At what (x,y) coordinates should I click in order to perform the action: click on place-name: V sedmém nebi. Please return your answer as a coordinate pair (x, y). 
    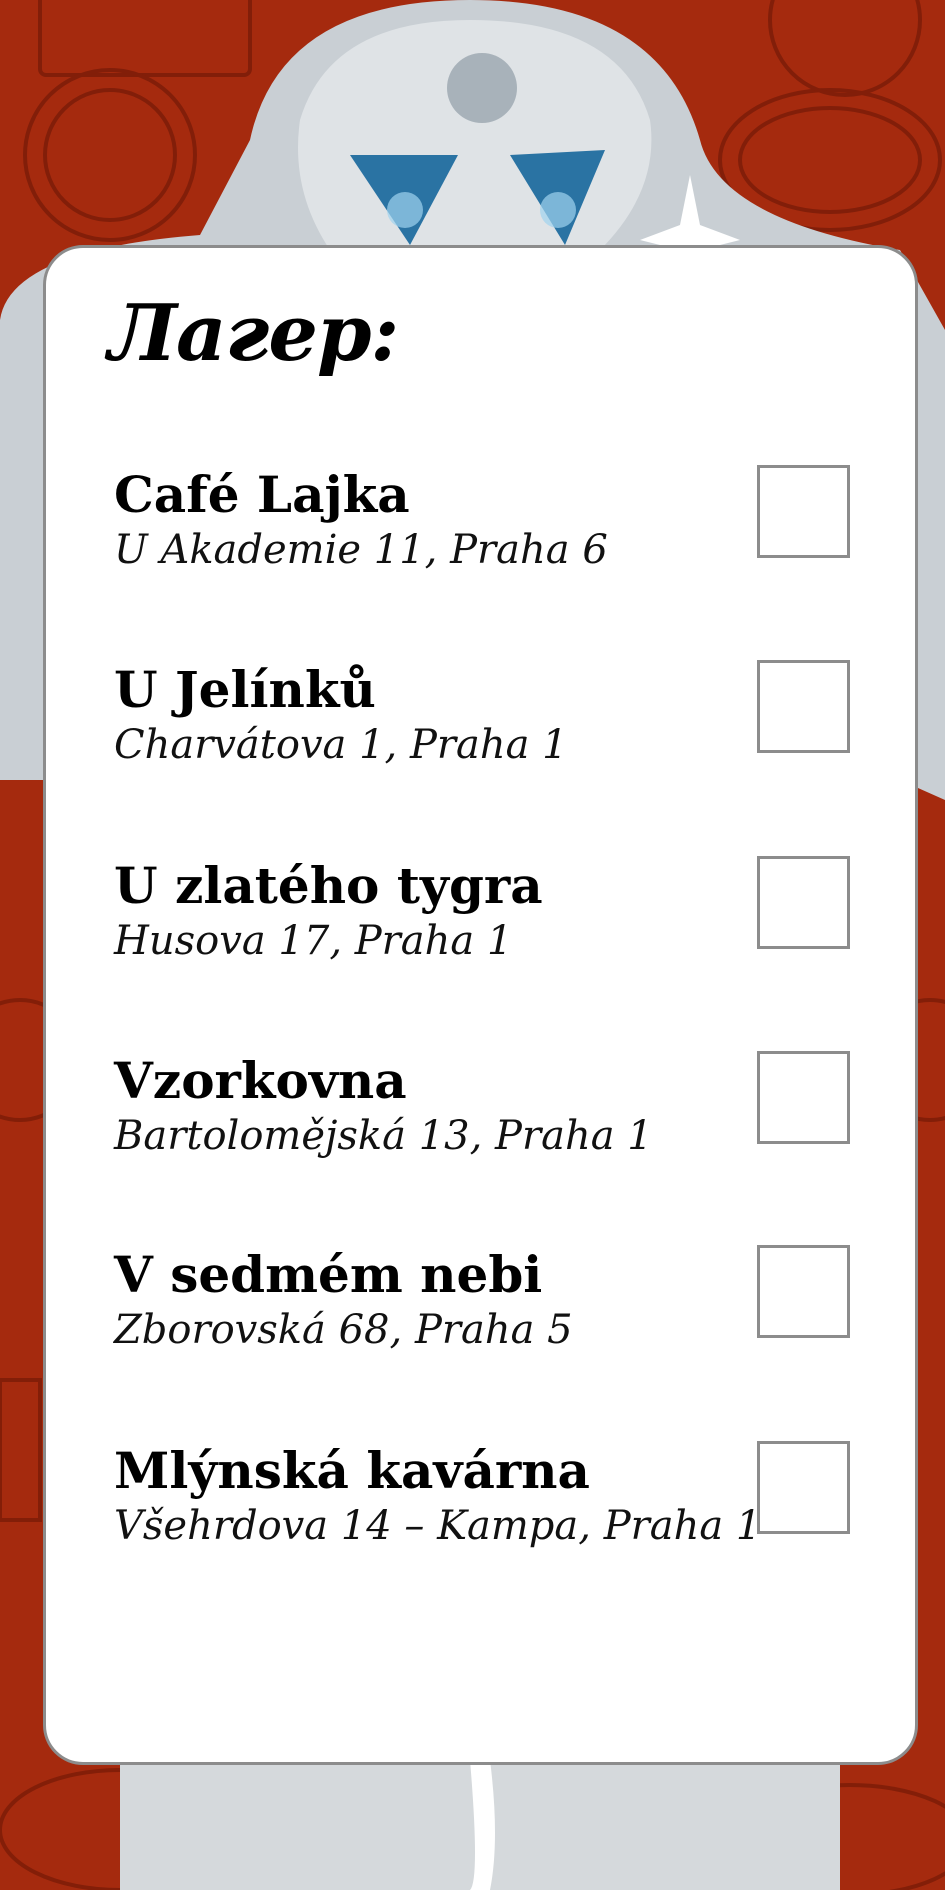
    Looking at the image, I should click on (328, 1274).